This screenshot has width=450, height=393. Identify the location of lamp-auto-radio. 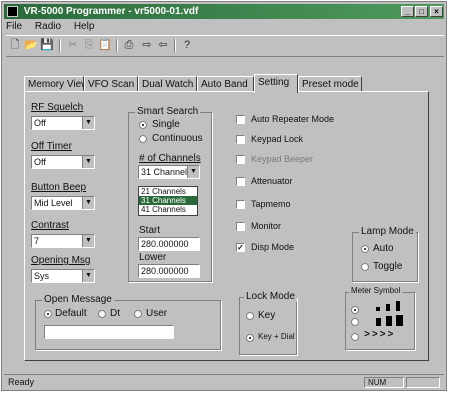
(365, 249).